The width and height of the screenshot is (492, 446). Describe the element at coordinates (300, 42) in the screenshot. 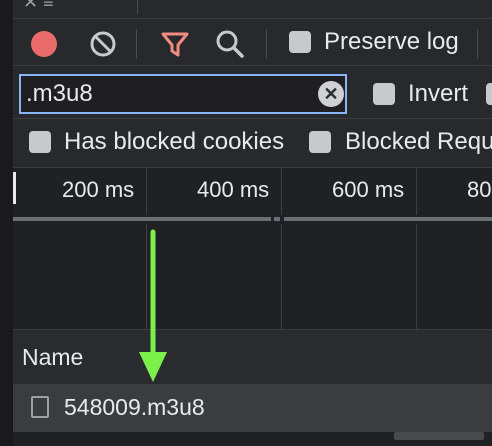

I see `preserve-log-checkbox` at that location.